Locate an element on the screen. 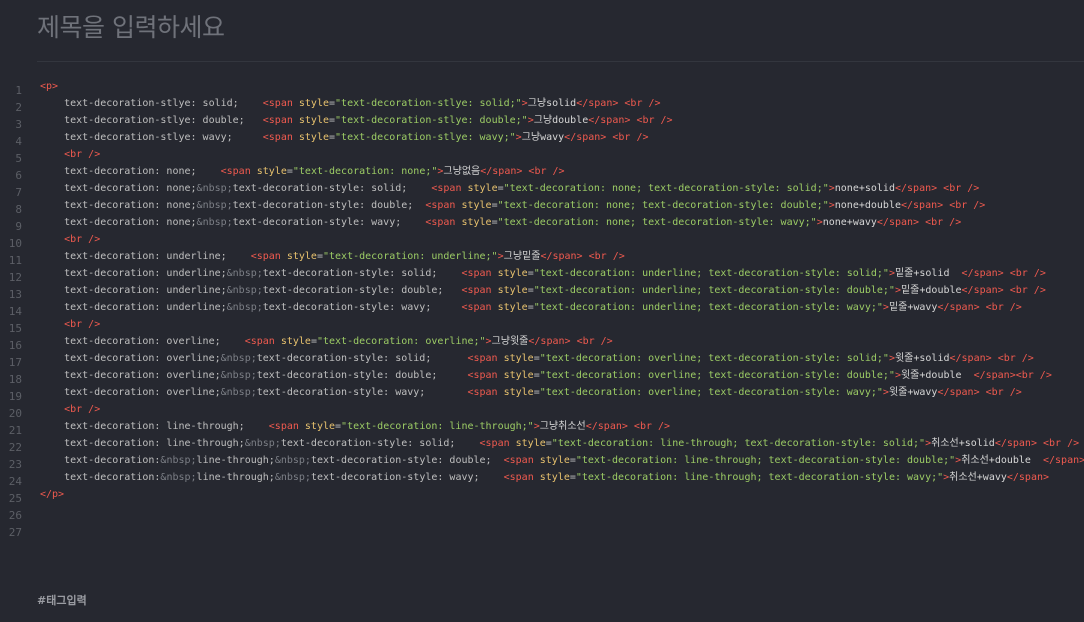 Image resolution: width=1084 pixels, height=622 pixels. code-token: 그냥solid is located at coordinates (552, 103).